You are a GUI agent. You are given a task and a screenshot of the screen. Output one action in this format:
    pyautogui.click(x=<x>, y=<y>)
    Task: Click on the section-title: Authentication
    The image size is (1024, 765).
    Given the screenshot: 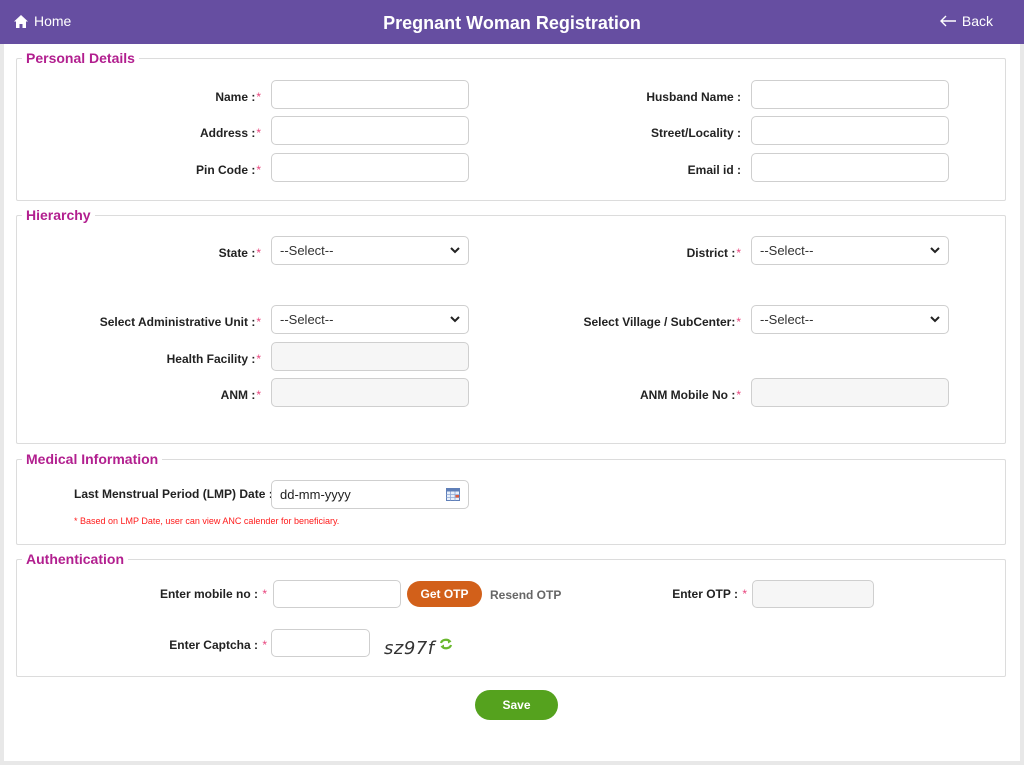 What is the action you would take?
    pyautogui.click(x=75, y=559)
    